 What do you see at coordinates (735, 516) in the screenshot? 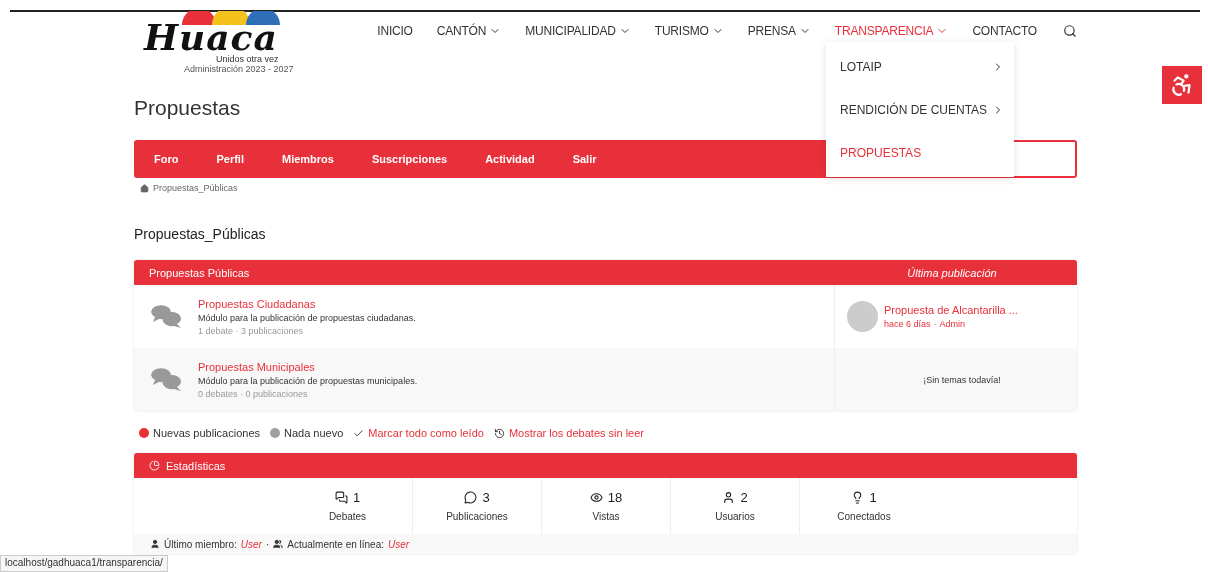
I see `stat-label: Usuarios` at bounding box center [735, 516].